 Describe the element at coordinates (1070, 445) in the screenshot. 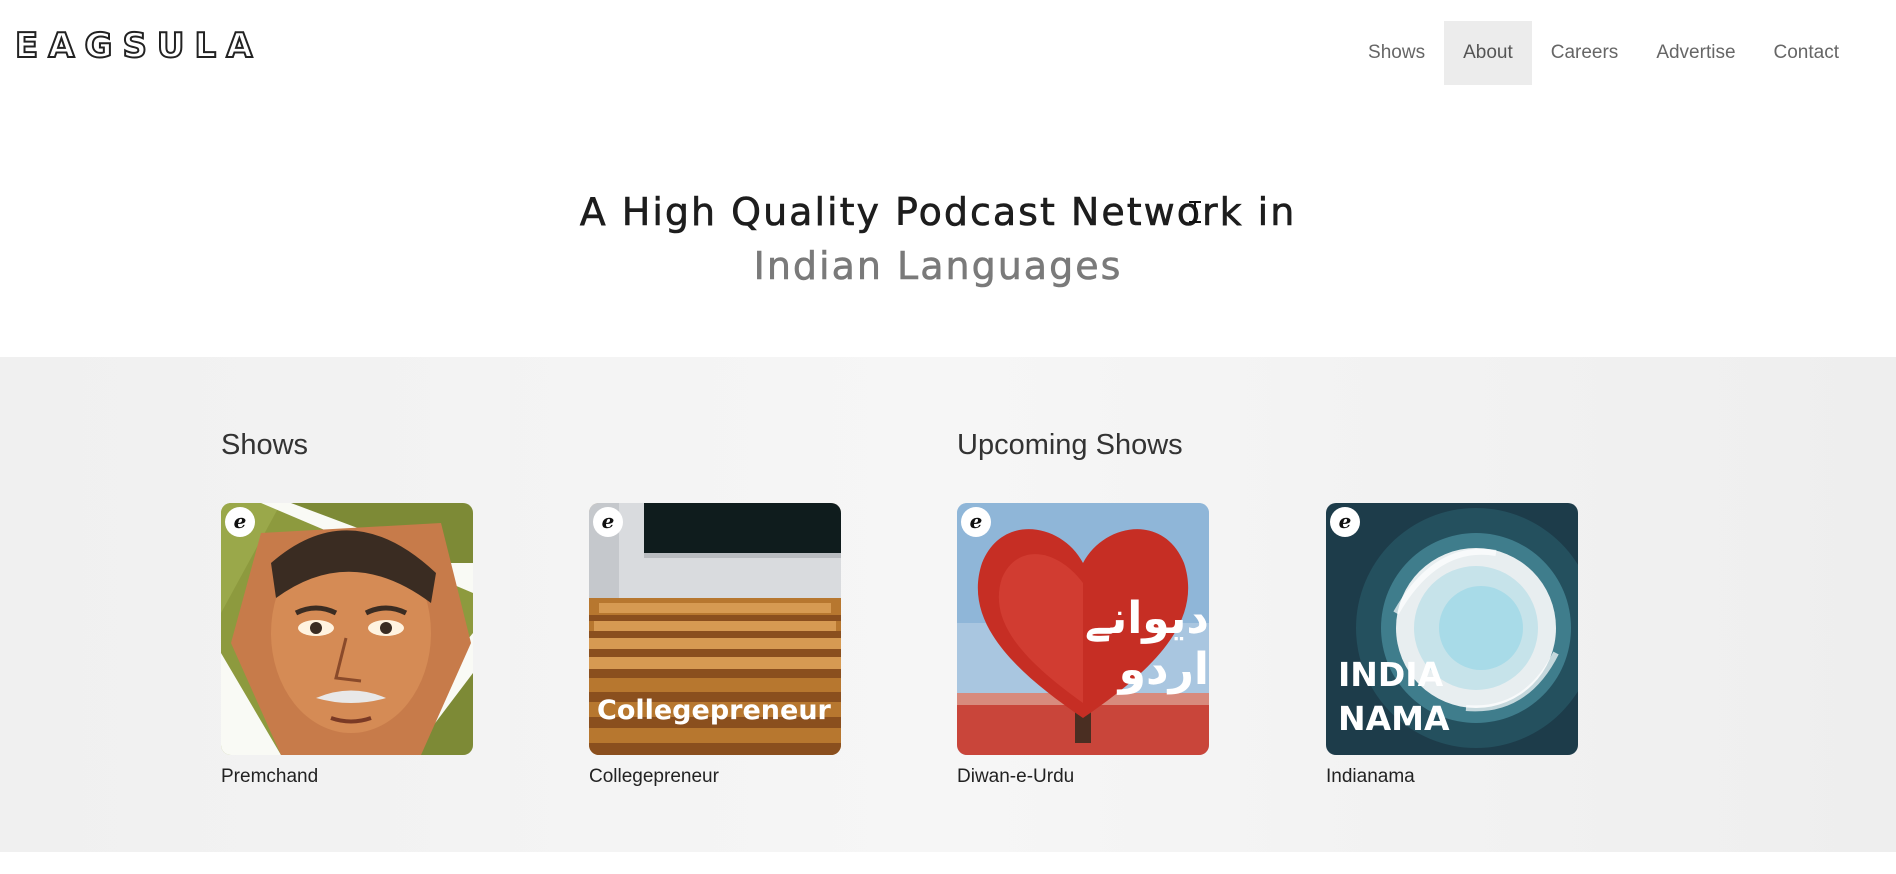

I see `upcoming-shows-heading: Upcoming Shows` at that location.